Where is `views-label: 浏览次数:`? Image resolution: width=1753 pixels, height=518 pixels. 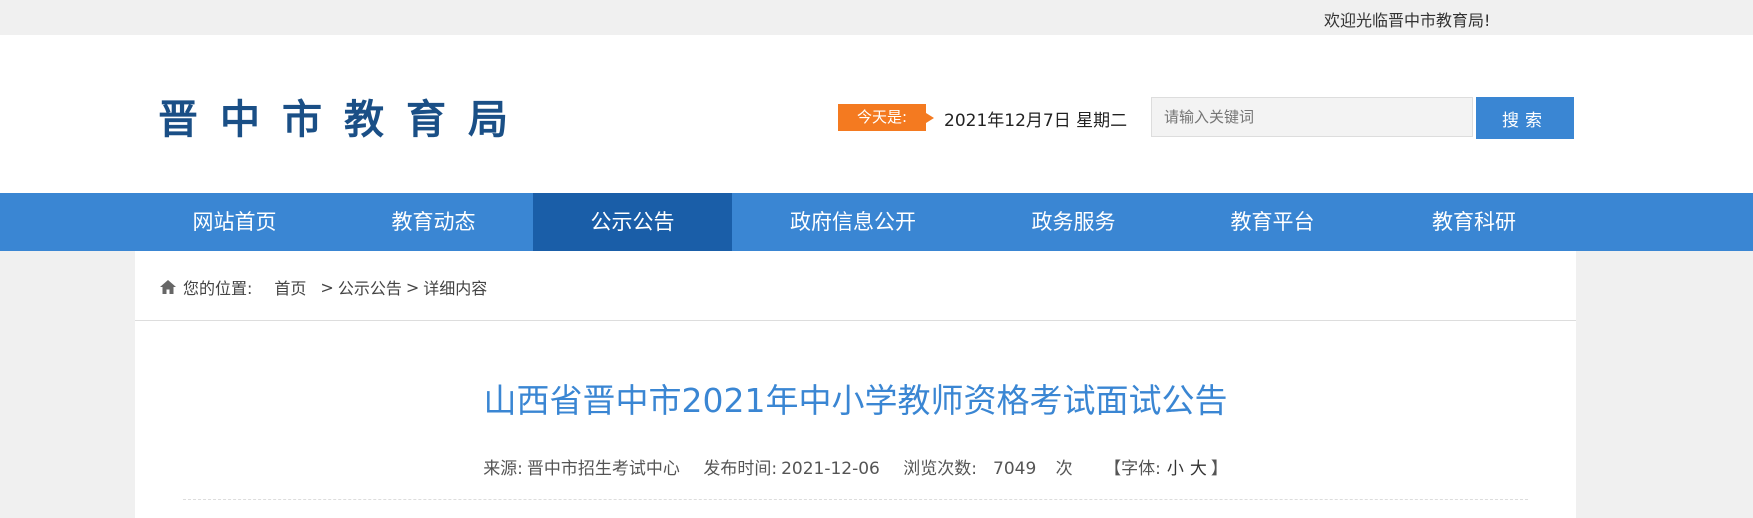
views-label: 浏览次数: is located at coordinates (940, 469).